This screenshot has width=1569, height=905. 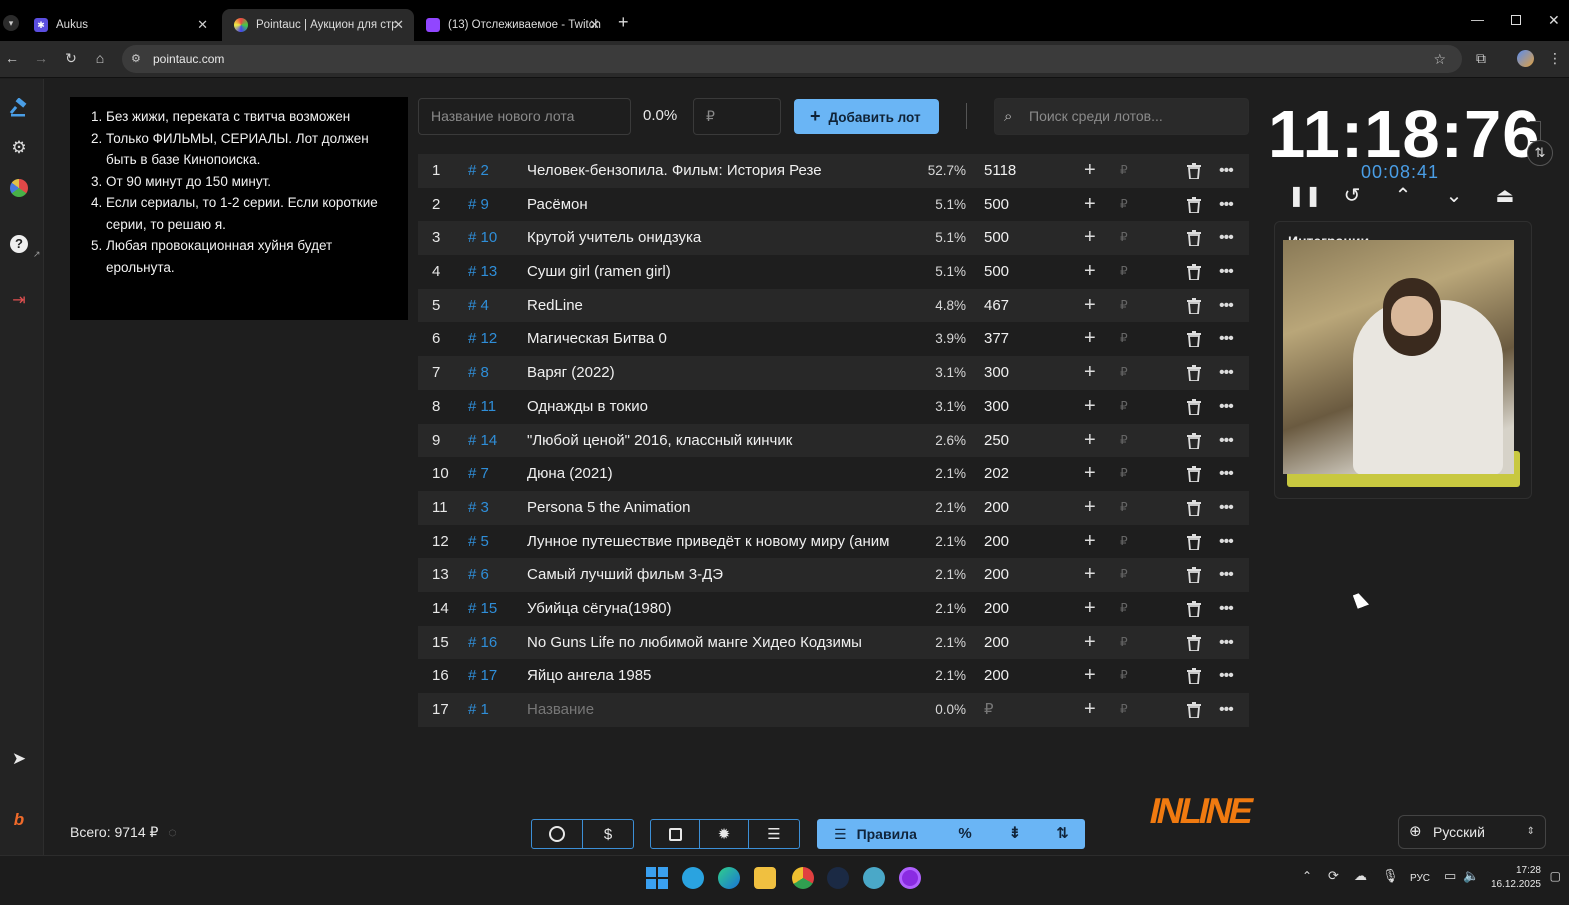 I want to click on lot-name: Название, so click(x=718, y=710).